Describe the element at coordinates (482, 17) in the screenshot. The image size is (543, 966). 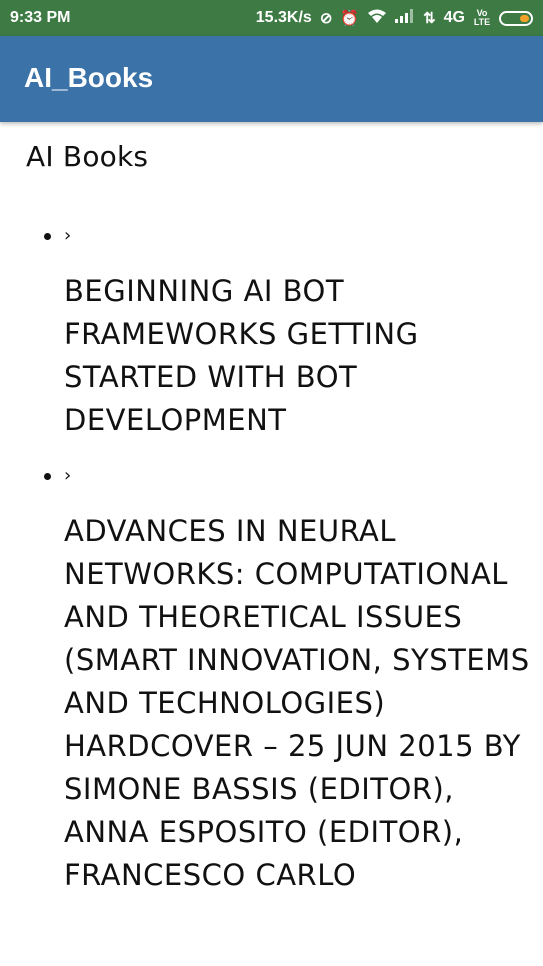
I see `lte-badge: Vo LTE` at that location.